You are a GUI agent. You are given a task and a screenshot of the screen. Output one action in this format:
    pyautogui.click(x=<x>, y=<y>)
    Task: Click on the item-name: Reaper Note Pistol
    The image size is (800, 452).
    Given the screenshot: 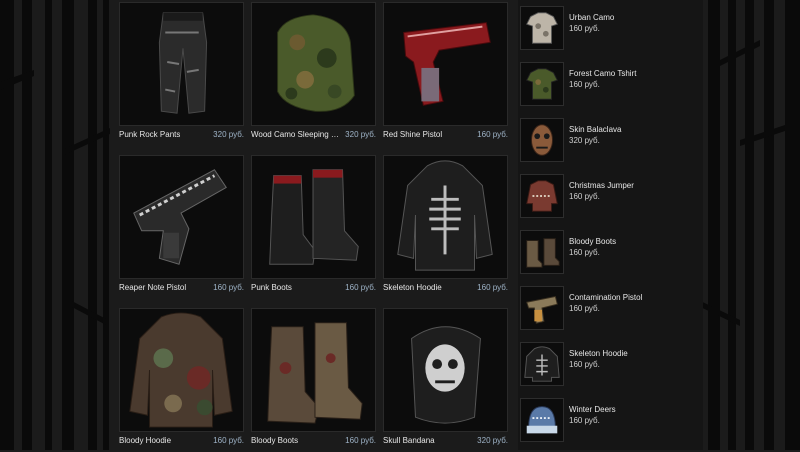 What is the action you would take?
    pyautogui.click(x=152, y=287)
    